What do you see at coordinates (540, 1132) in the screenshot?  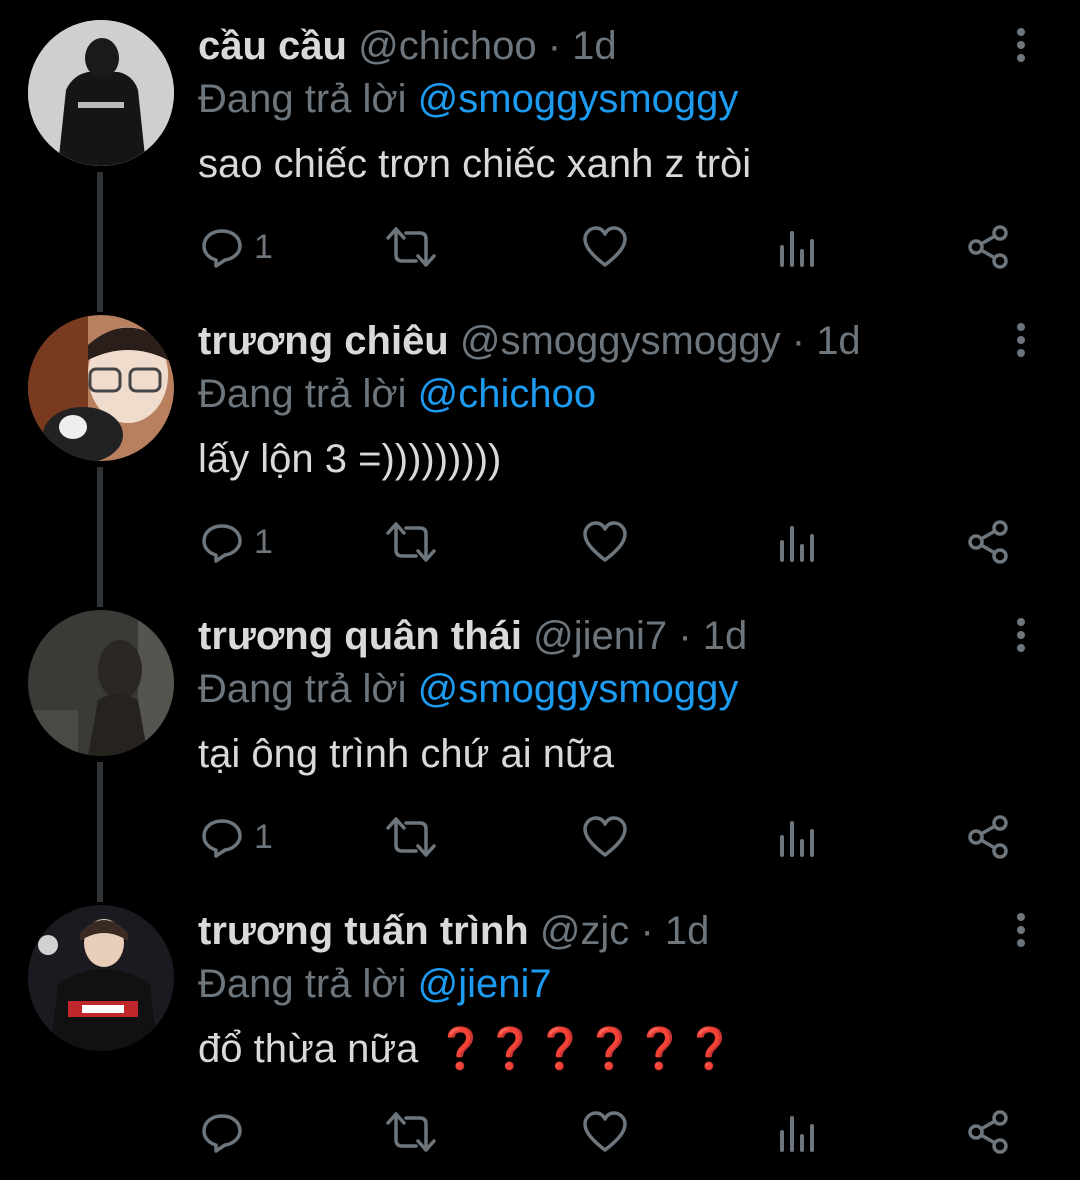 I see `tweet-actions` at bounding box center [540, 1132].